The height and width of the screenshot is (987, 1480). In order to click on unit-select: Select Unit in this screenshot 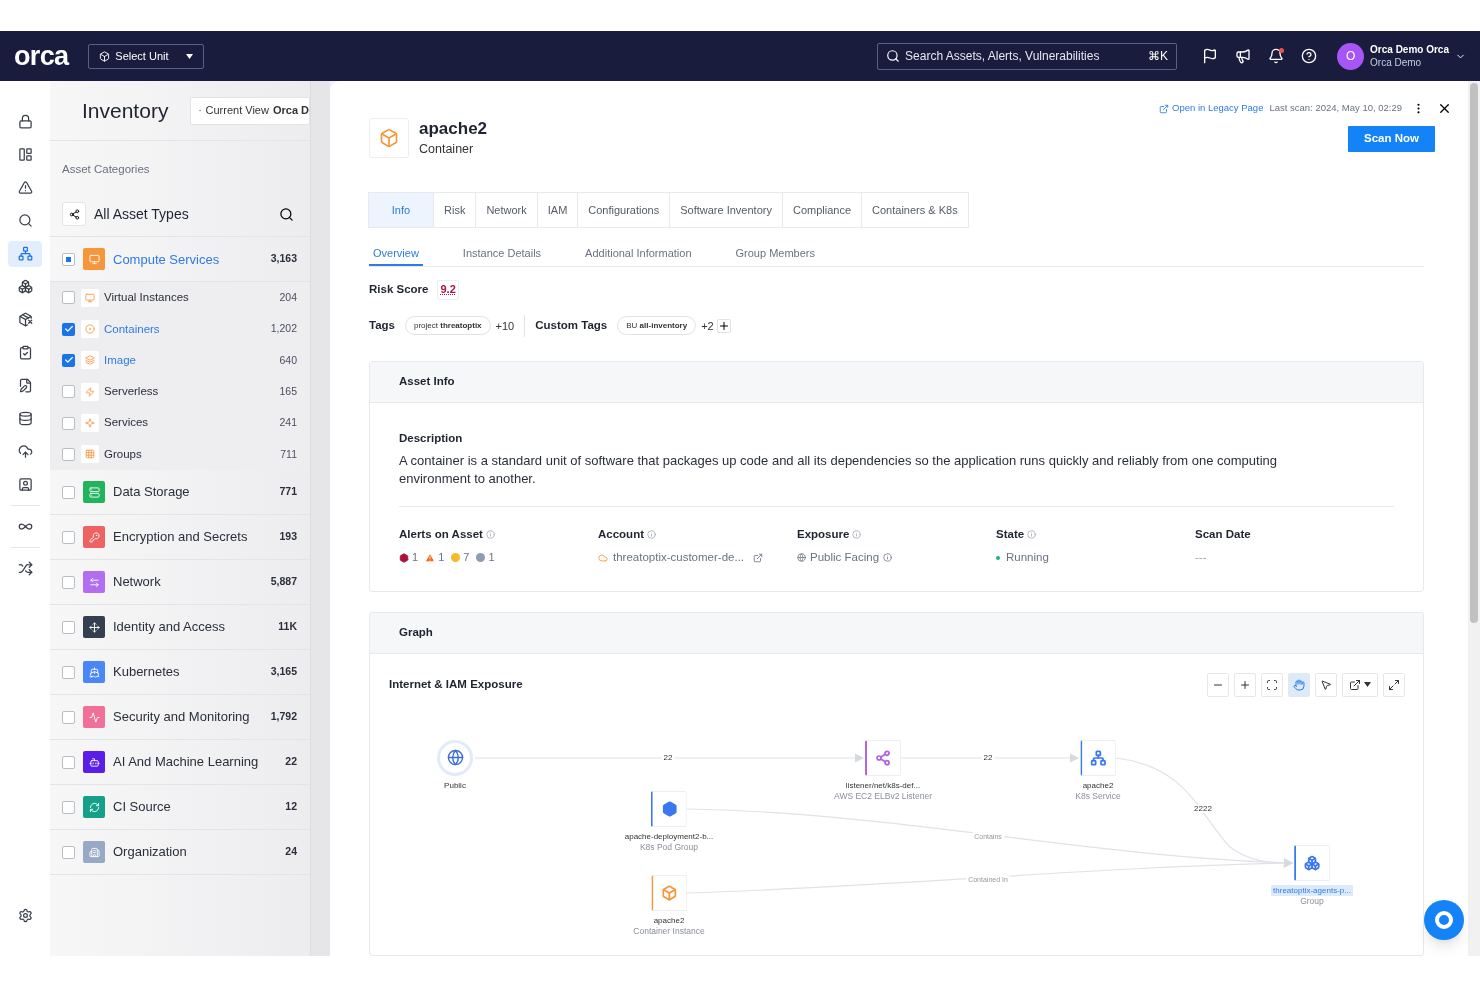, I will do `click(146, 56)`.